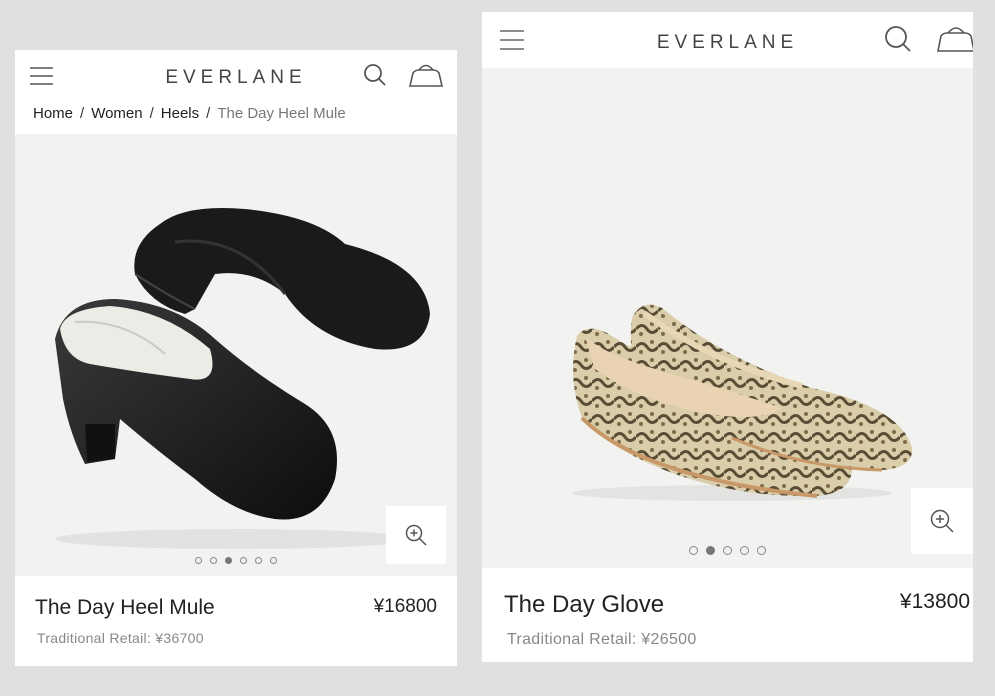 This screenshot has height=696, width=995. Describe the element at coordinates (281, 113) in the screenshot. I see `breadcrumb-current: The Day Heel Mule` at that location.